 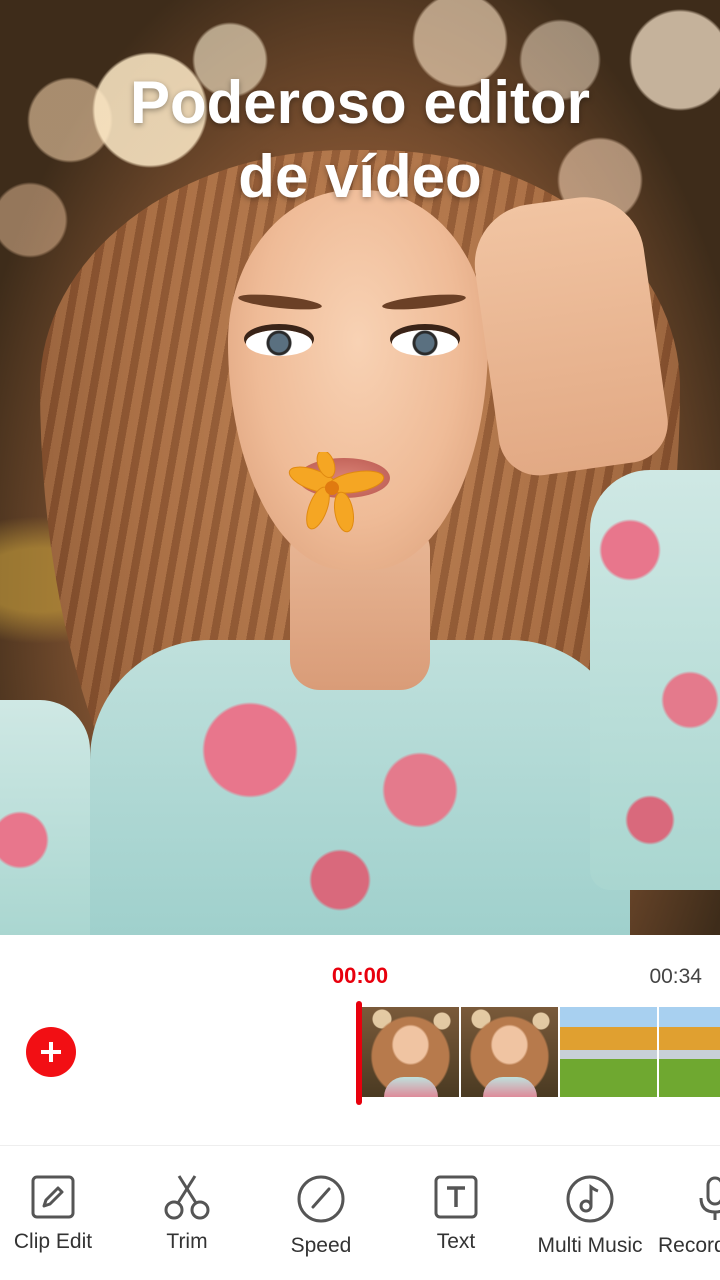 I want to click on text-icon, so click(x=456, y=1197).